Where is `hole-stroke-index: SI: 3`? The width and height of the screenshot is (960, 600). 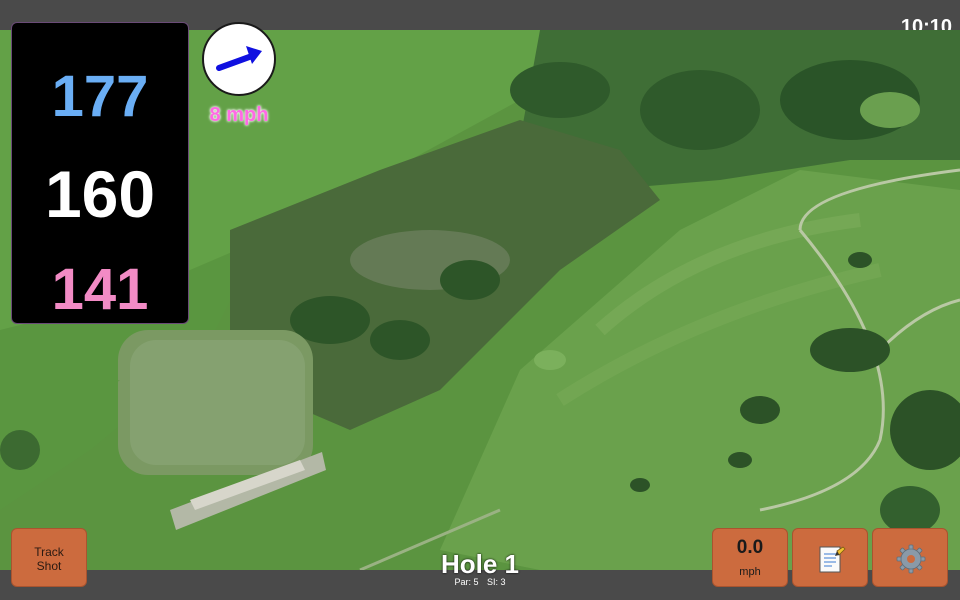
hole-stroke-index: SI: 3 is located at coordinates (496, 582).